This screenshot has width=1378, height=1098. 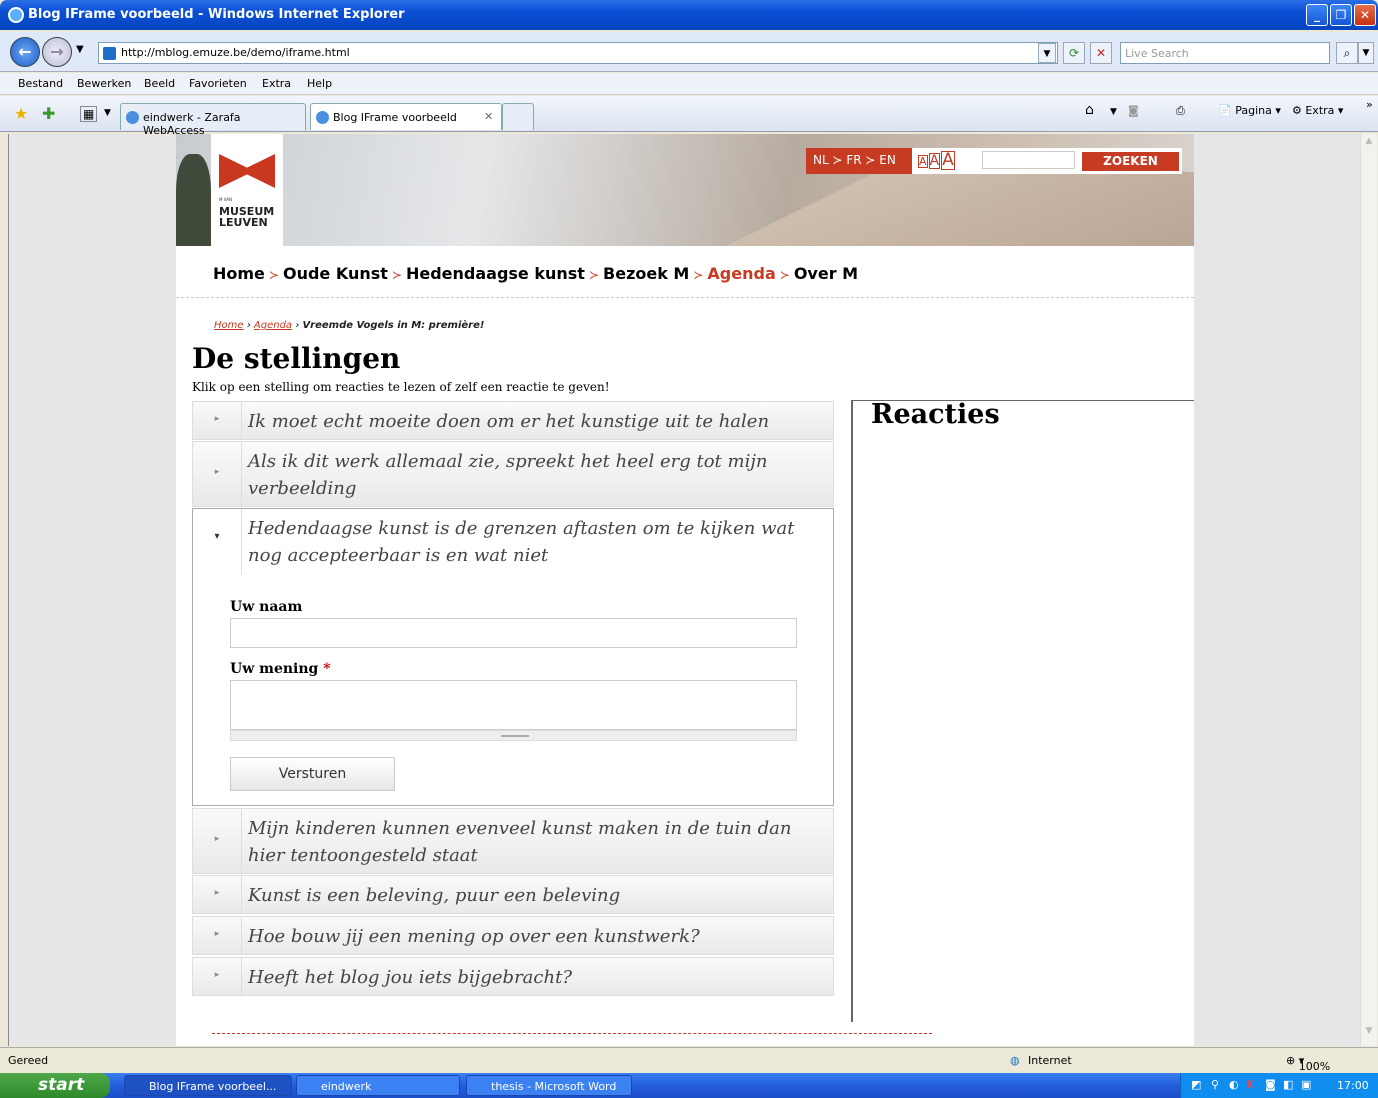 What do you see at coordinates (246, 217) in the screenshot?
I see `logo-name: MUSEUM LEUVEN` at bounding box center [246, 217].